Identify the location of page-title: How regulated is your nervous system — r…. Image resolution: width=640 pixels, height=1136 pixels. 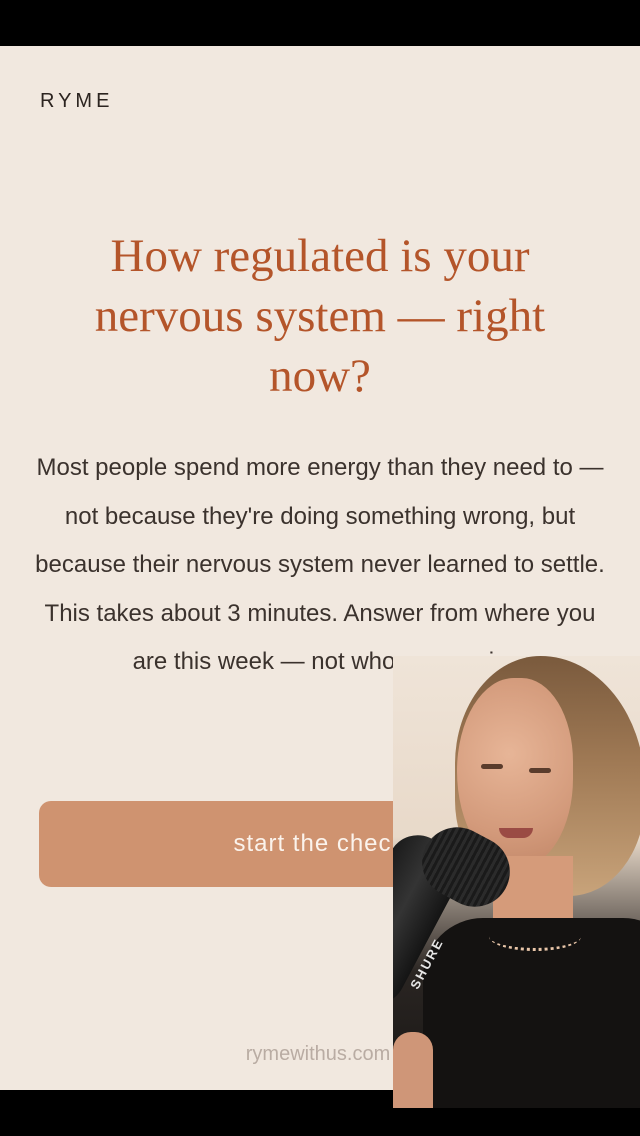
(320, 316).